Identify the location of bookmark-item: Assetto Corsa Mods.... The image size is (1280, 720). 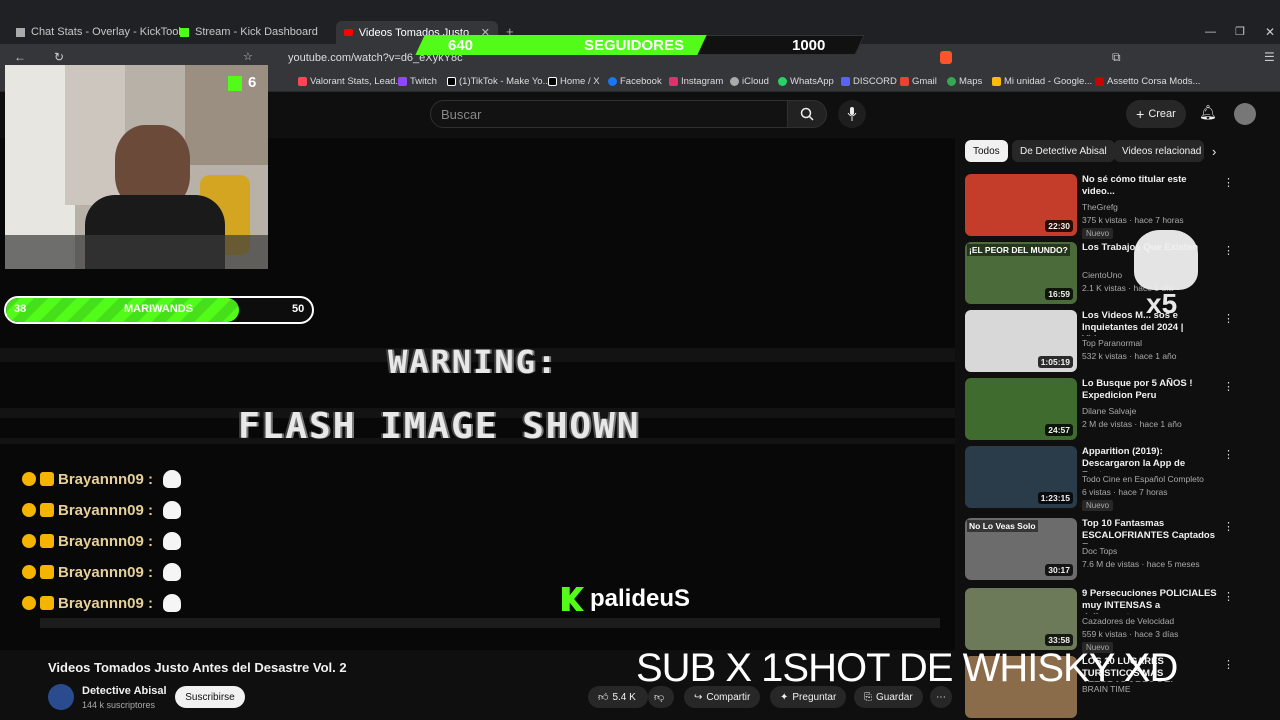
(1147, 81).